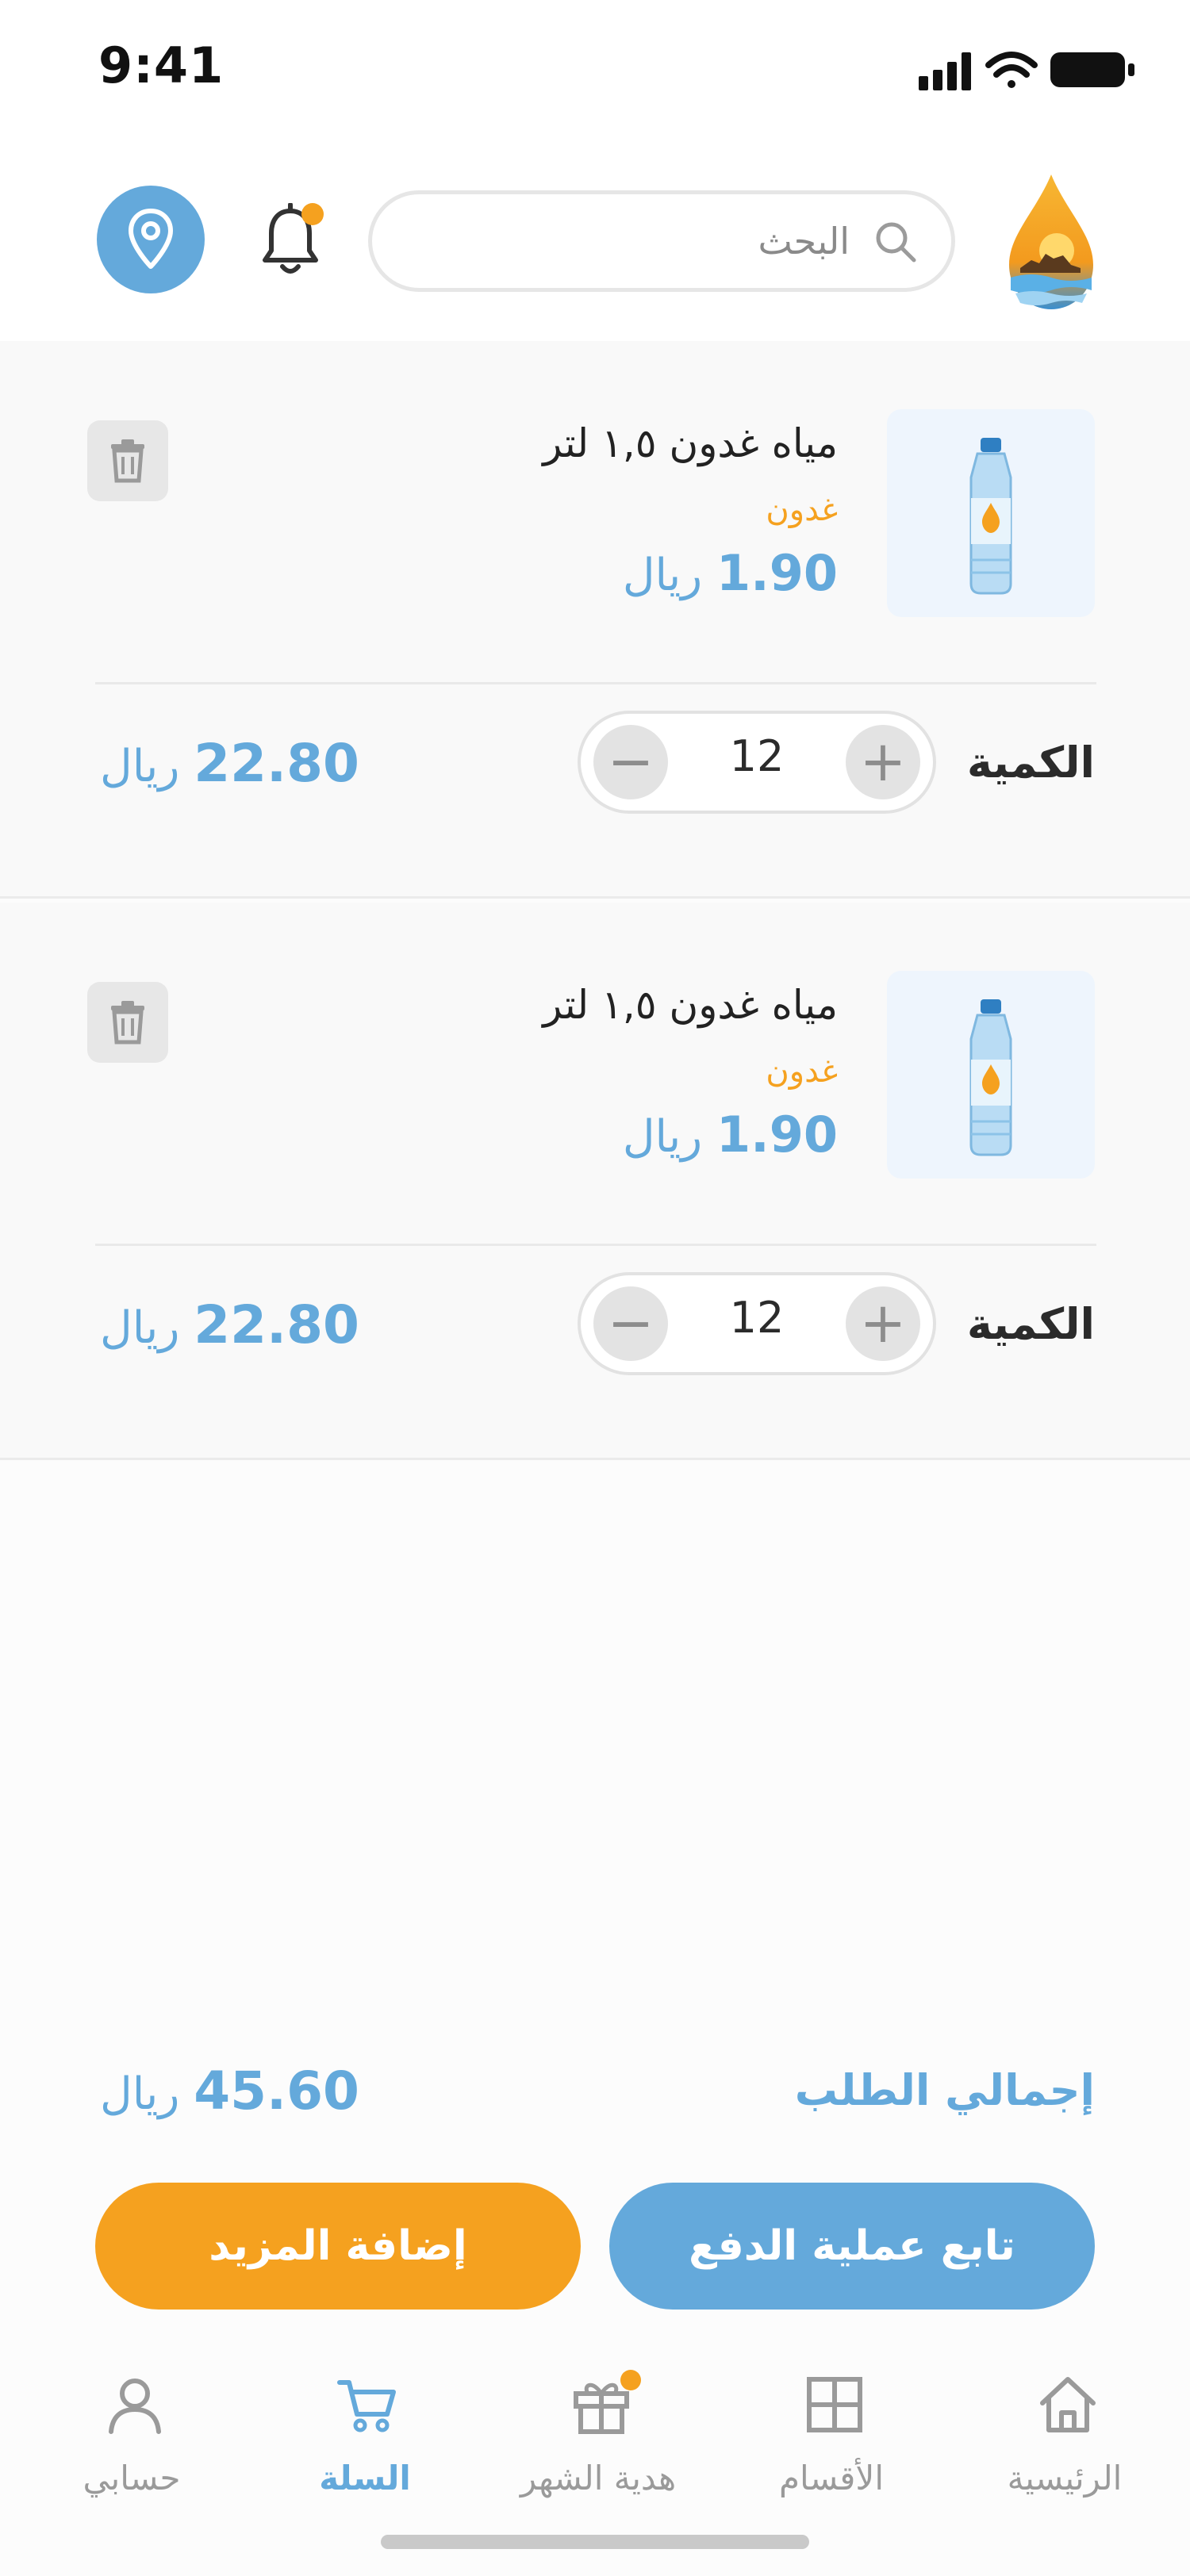  What do you see at coordinates (365, 2436) in the screenshot?
I see `nav-item-cart: السلة` at bounding box center [365, 2436].